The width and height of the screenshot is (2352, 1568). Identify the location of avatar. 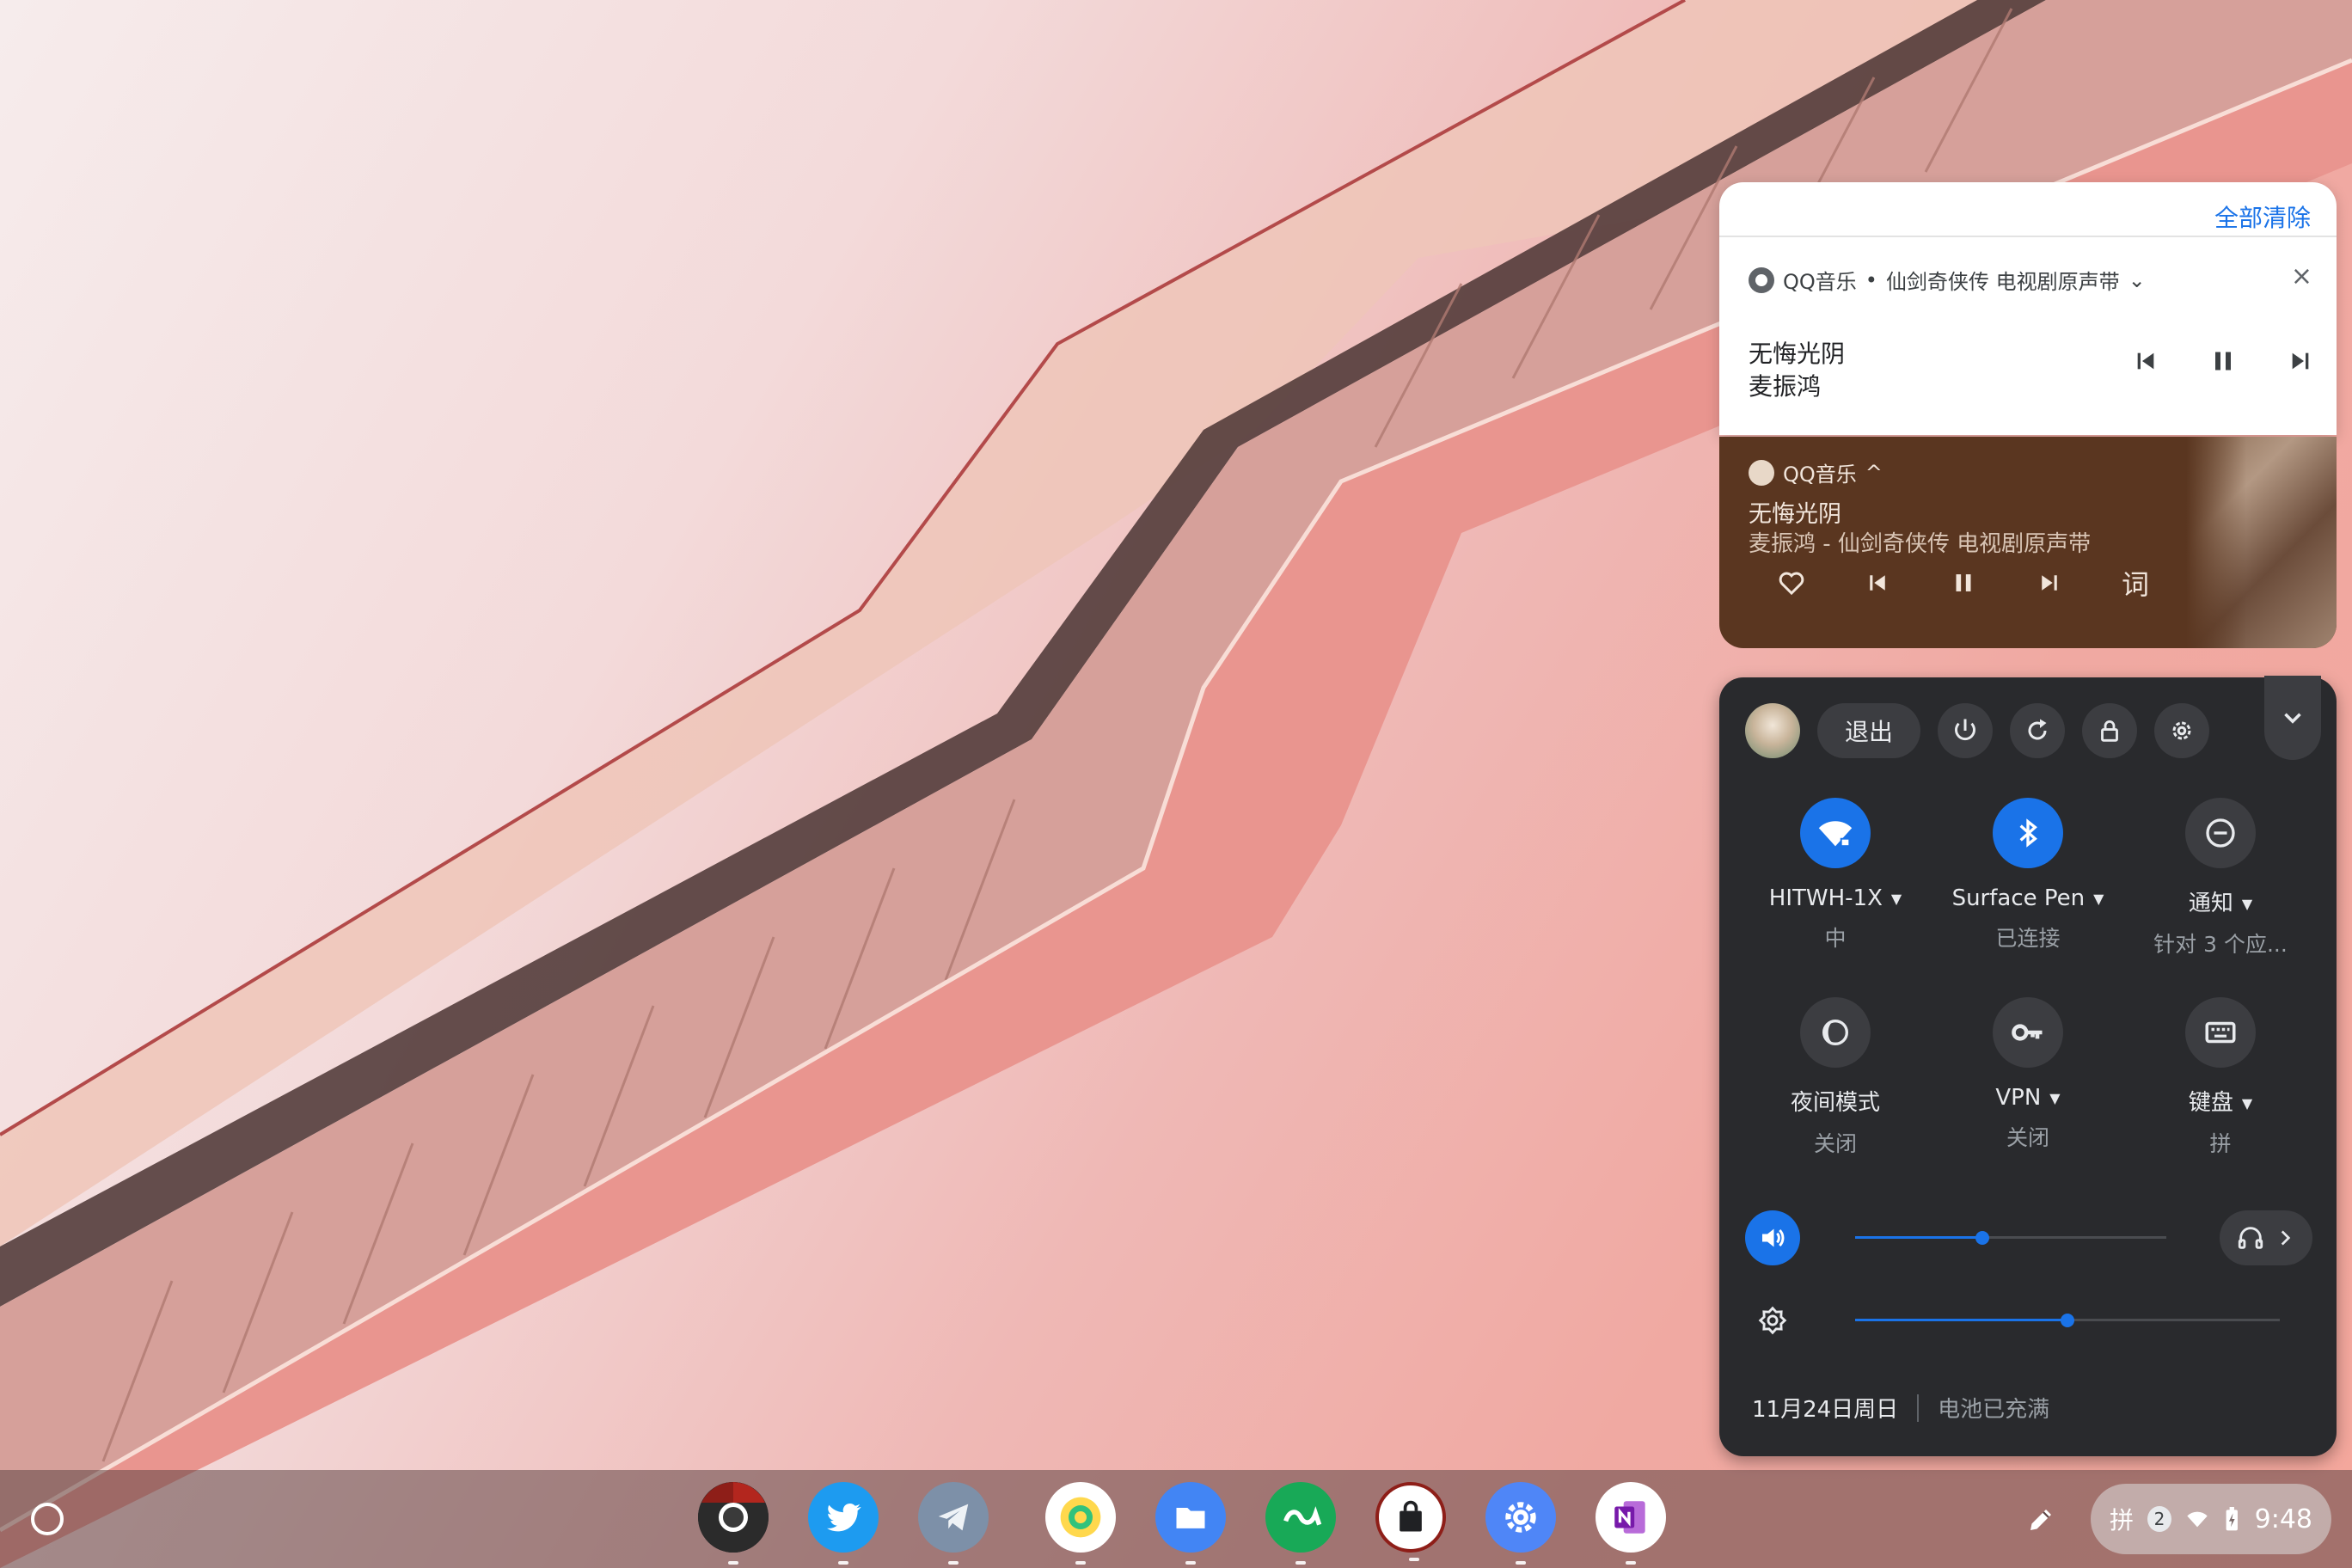
(1773, 730).